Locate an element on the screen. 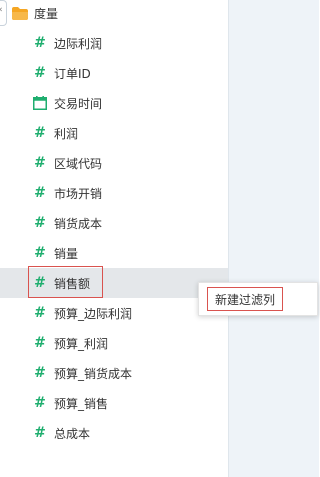 The height and width of the screenshot is (477, 320). field-label: 预算_利润 is located at coordinates (81, 343).